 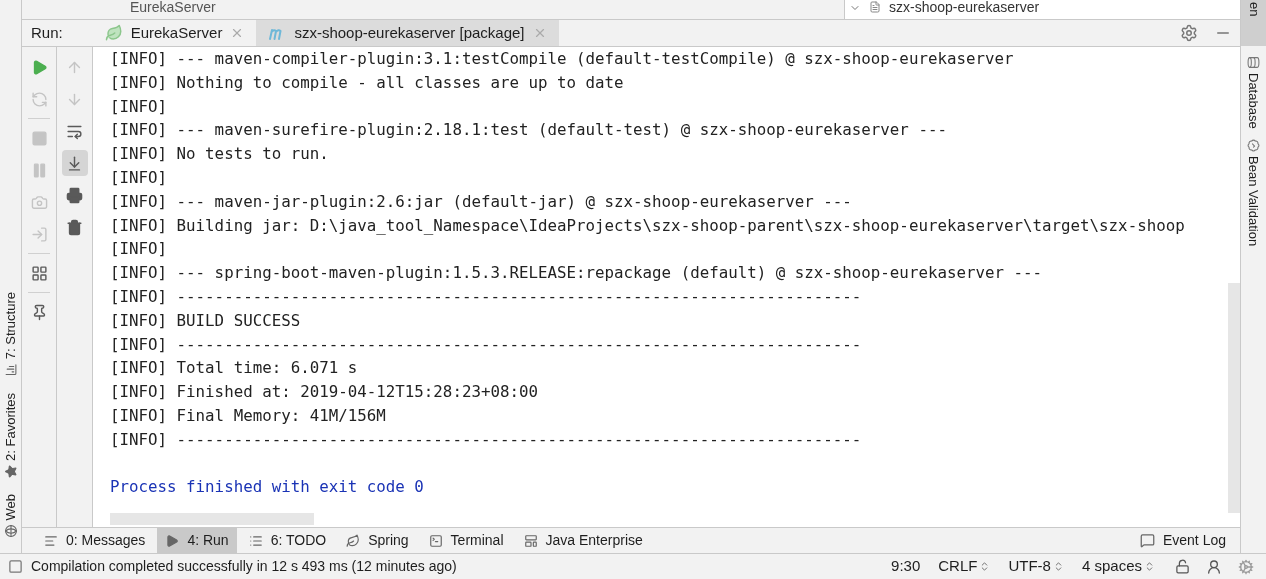 I want to click on console-line: [INFO] Finished at: 2019-04-12T15:28:23+08:00, so click(x=324, y=392).